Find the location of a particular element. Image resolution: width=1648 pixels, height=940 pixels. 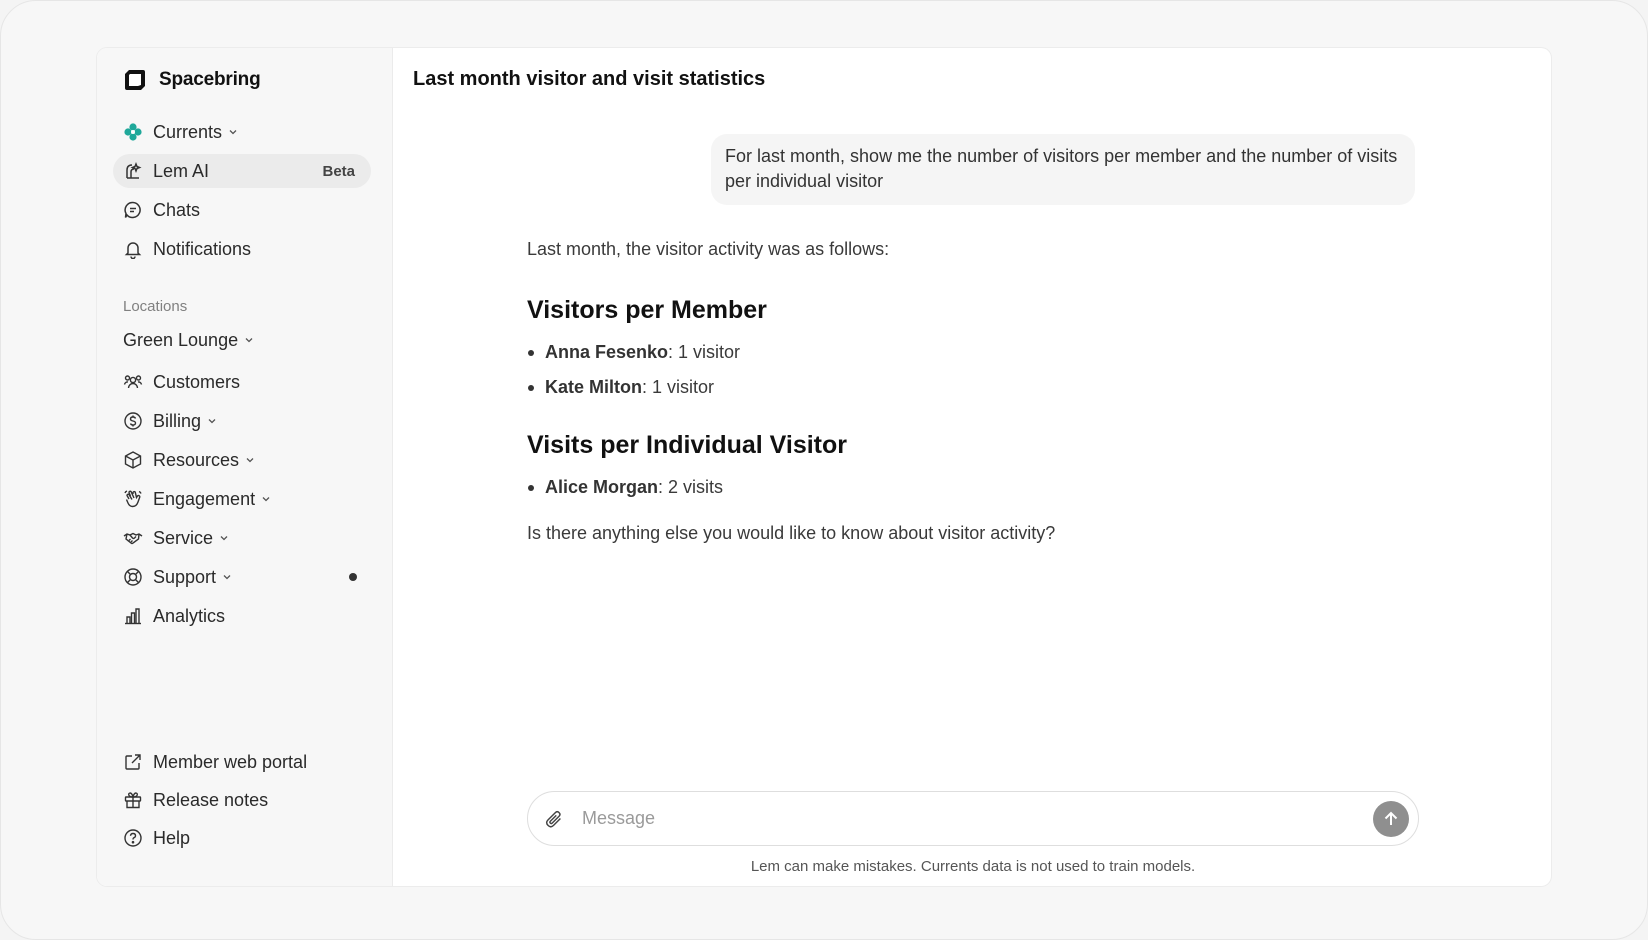

message-input is located at coordinates (977, 818).